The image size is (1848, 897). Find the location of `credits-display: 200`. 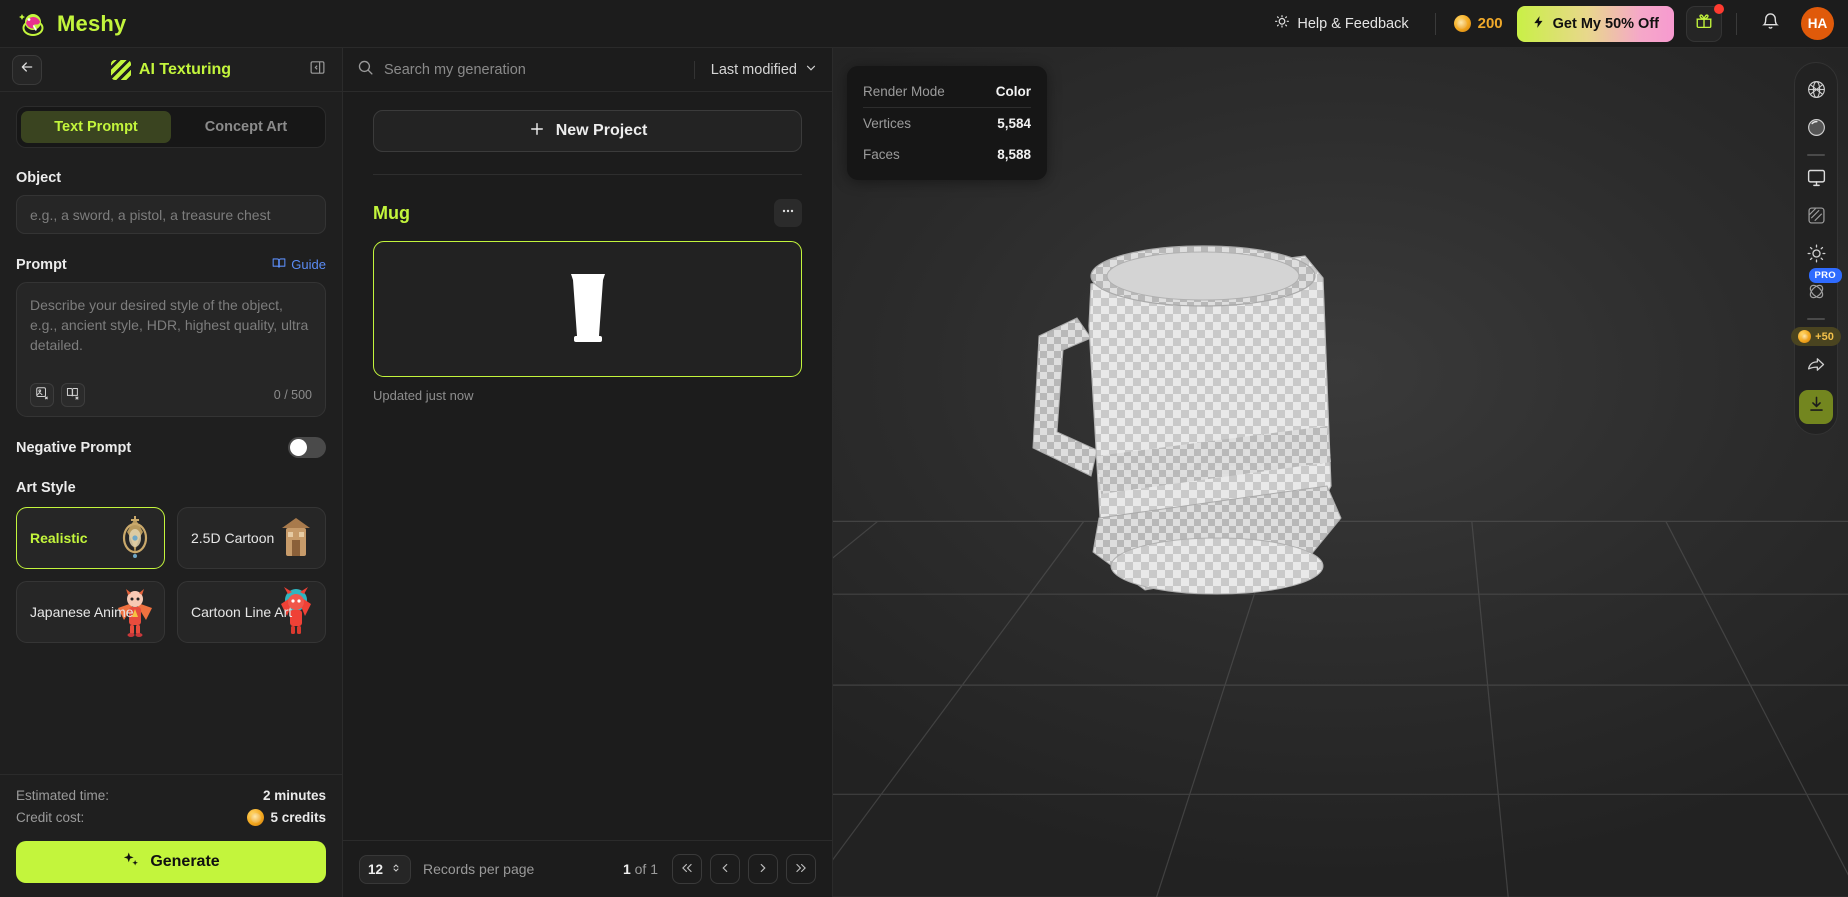

credits-display: 200 is located at coordinates (1478, 23).